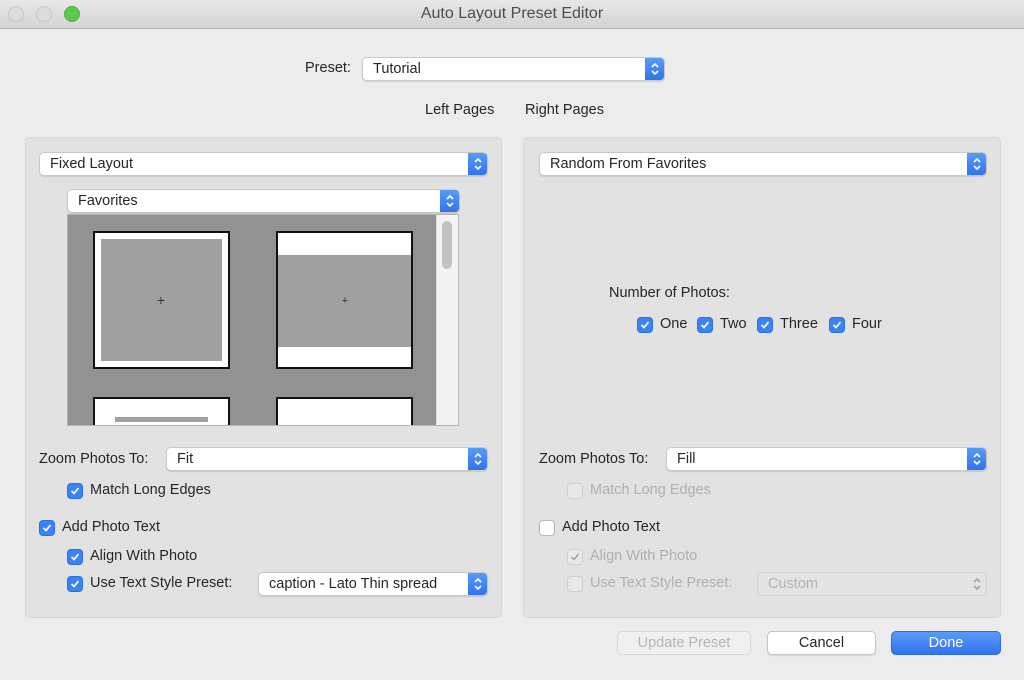 The image size is (1024, 680). I want to click on left-match-long-edges-label: Match Long Edges, so click(150, 490).